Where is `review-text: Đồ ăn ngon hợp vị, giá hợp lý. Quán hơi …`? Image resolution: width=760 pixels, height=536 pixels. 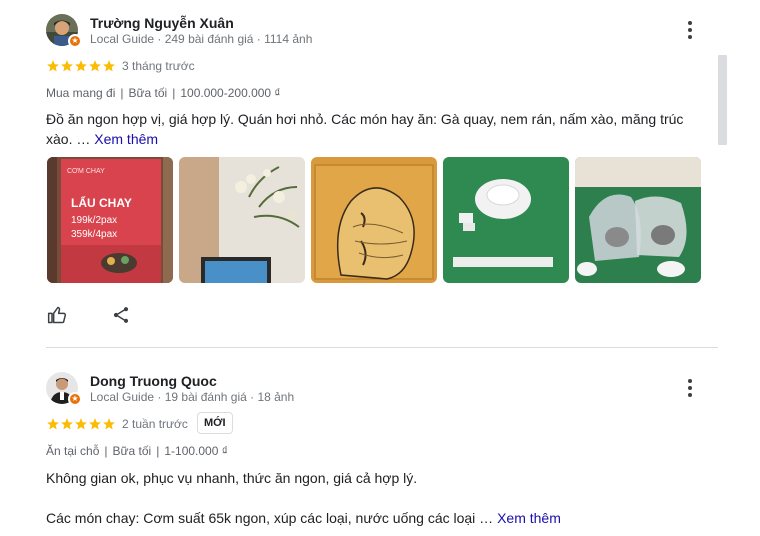 review-text: Đồ ăn ngon hợp vị, giá hợp lý. Quán hơi … is located at coordinates (371, 129).